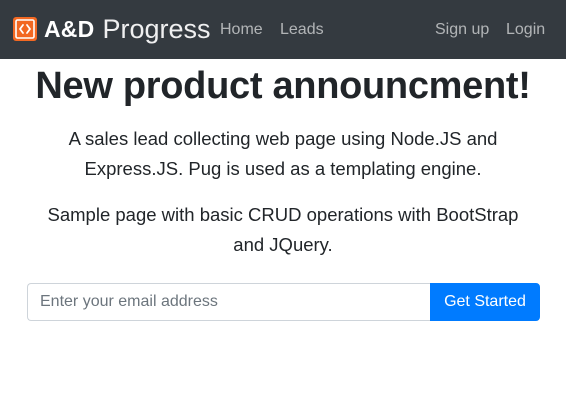 Image resolution: width=566 pixels, height=403 pixels. I want to click on brand-name: A&D, so click(69, 29).